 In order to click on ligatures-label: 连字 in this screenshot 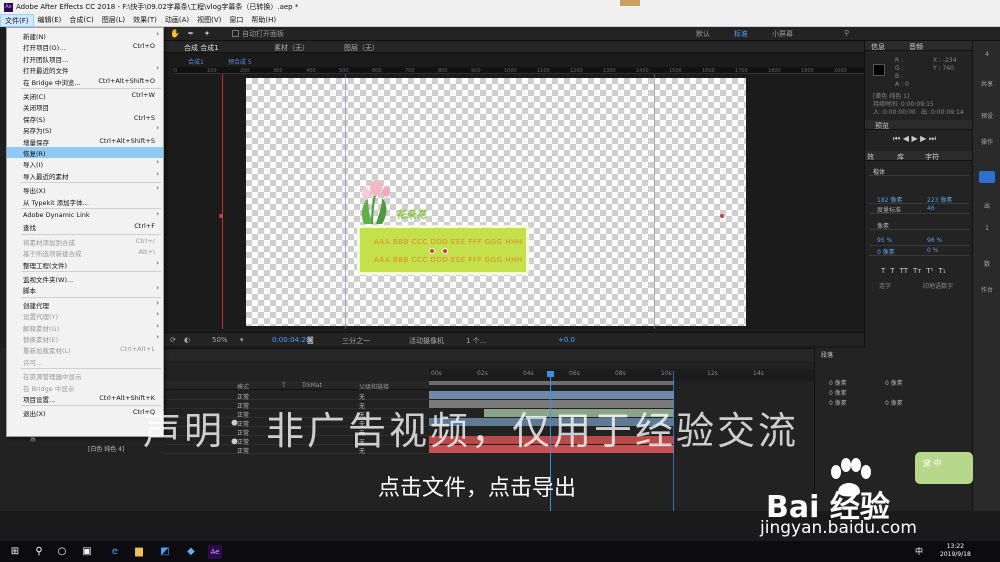, I will do `click(885, 285)`.